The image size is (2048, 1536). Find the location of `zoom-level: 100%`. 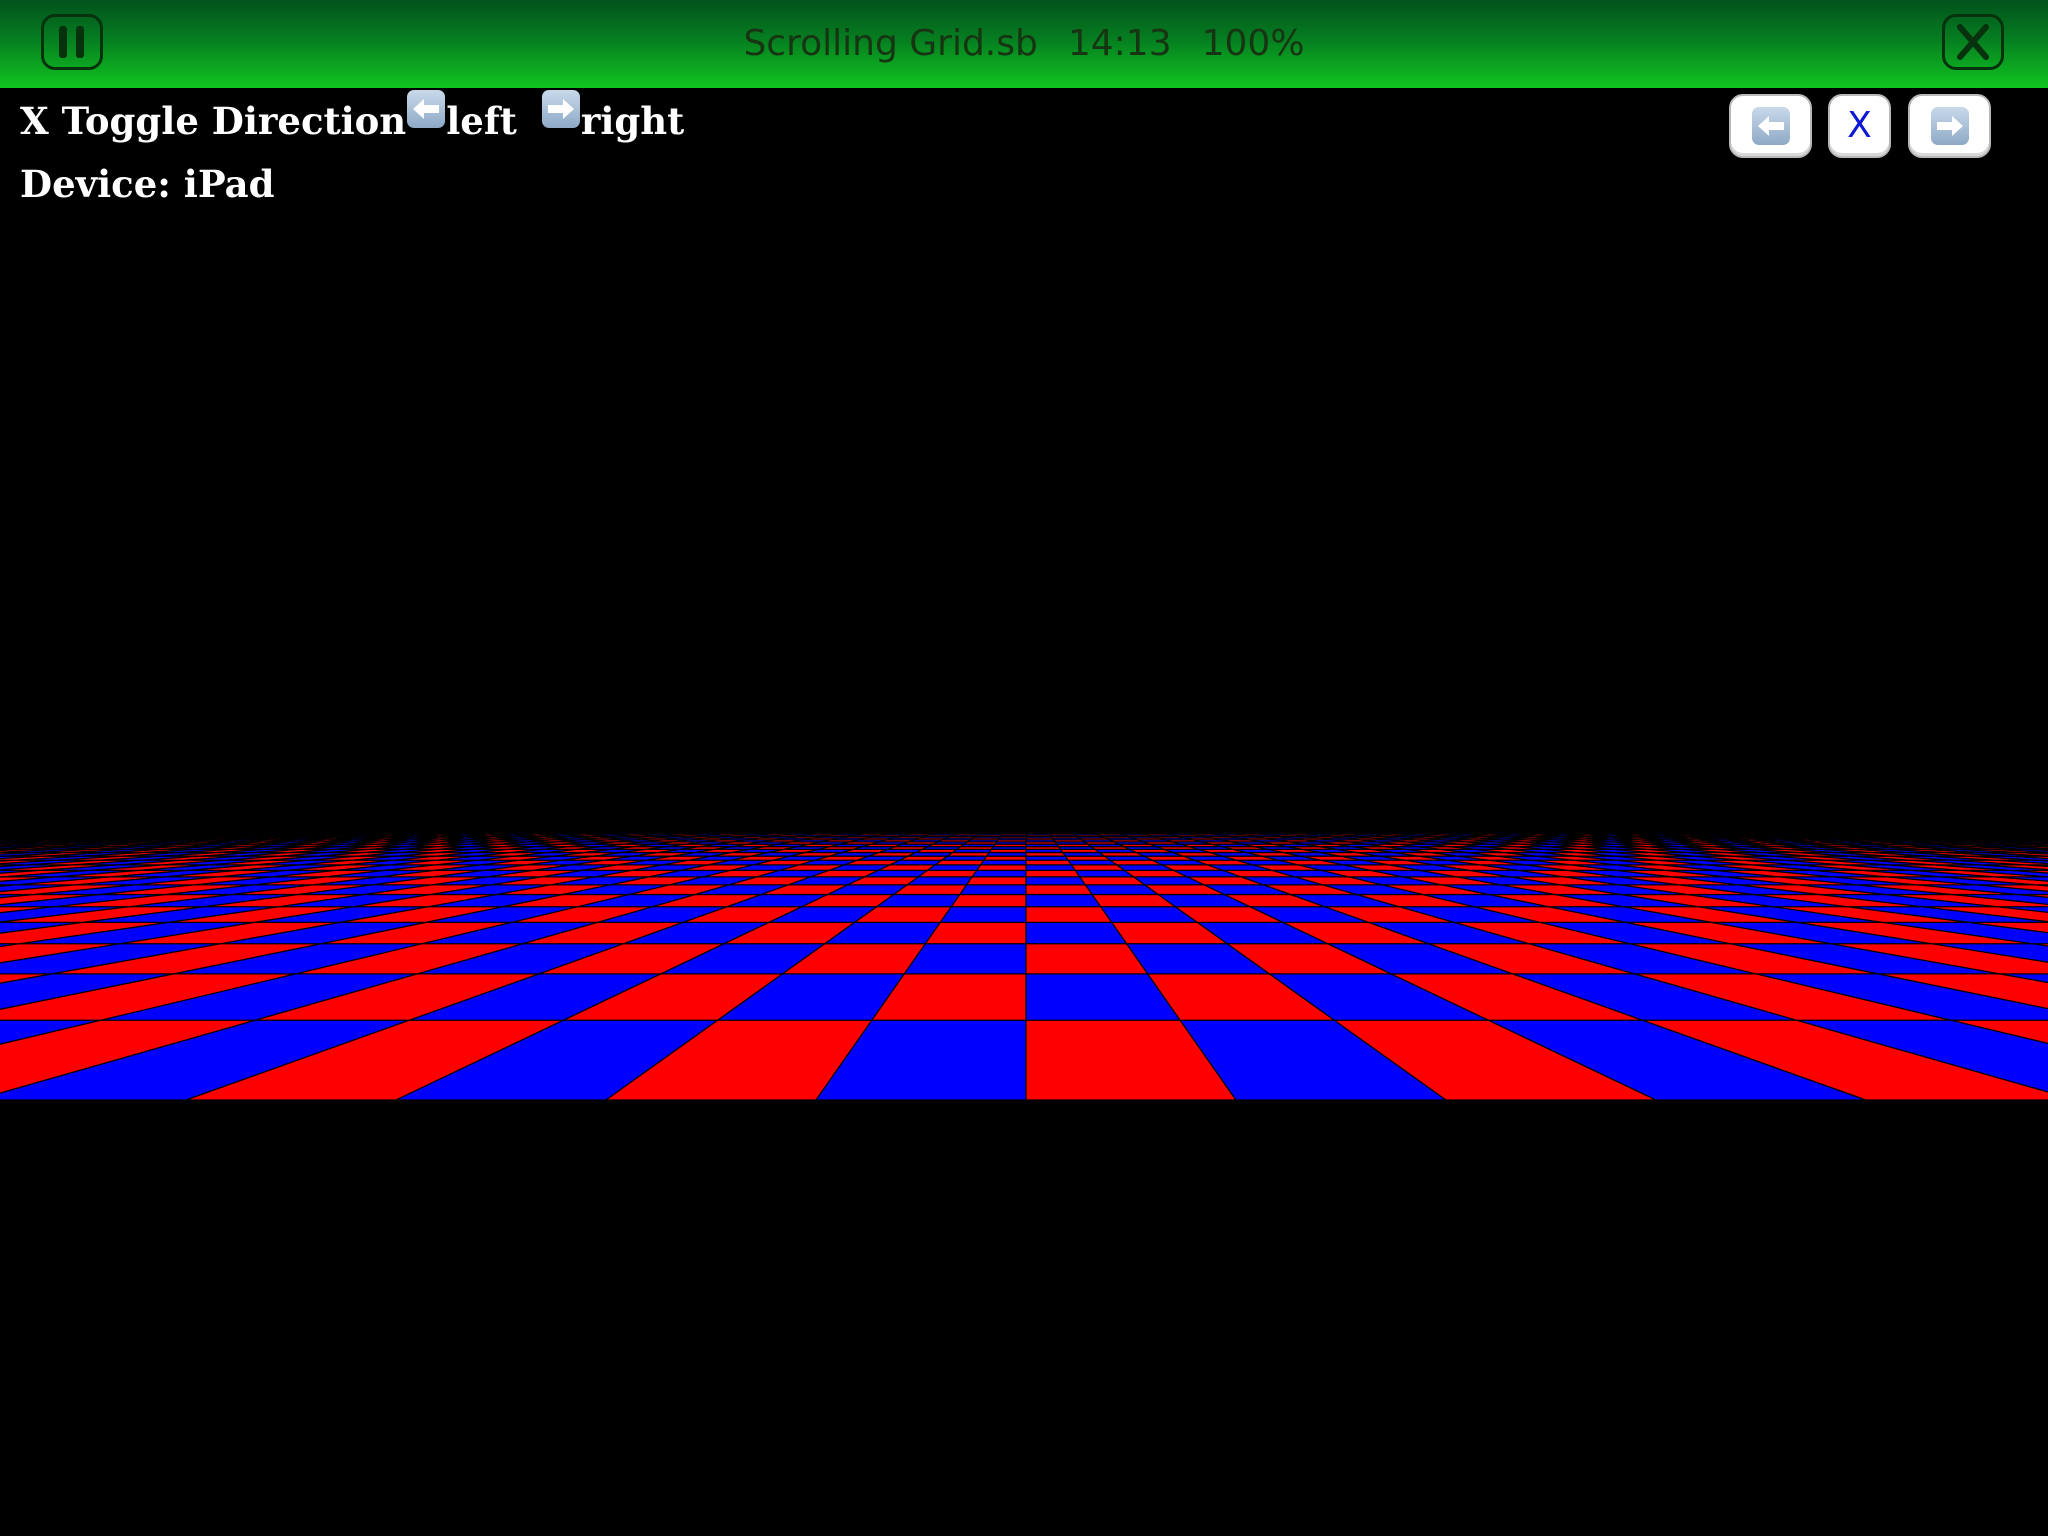

zoom-level: 100% is located at coordinates (1253, 43).